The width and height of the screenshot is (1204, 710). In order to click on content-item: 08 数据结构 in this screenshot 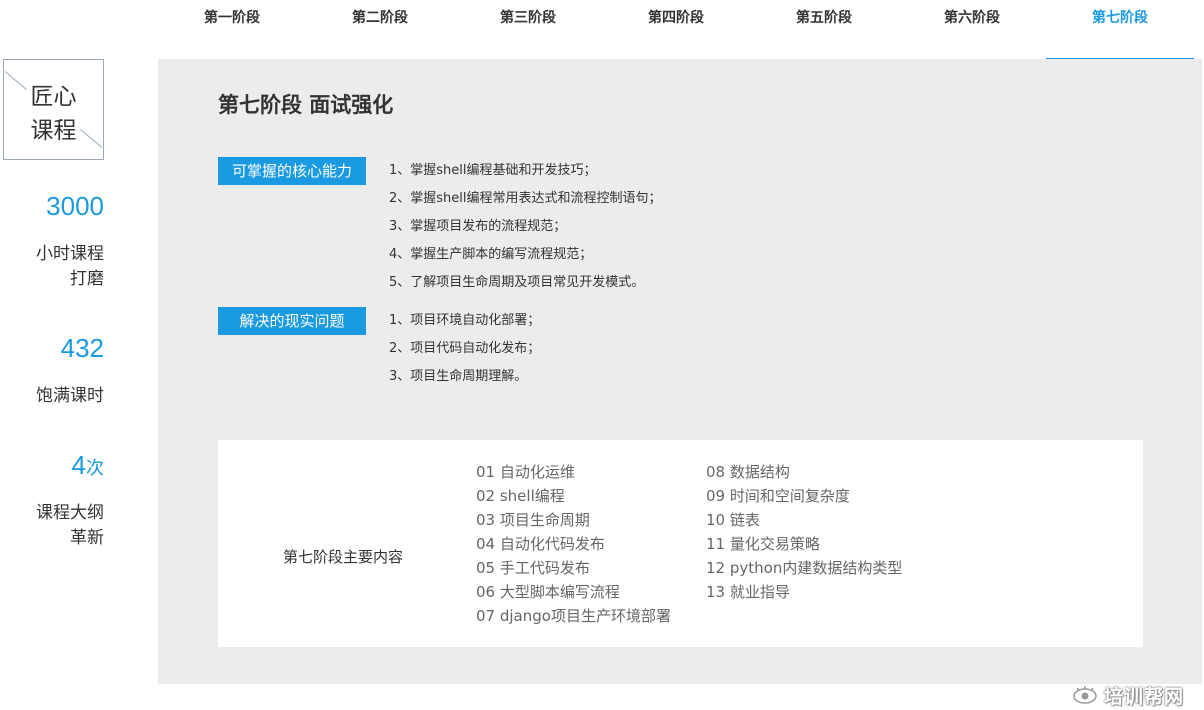, I will do `click(748, 472)`.